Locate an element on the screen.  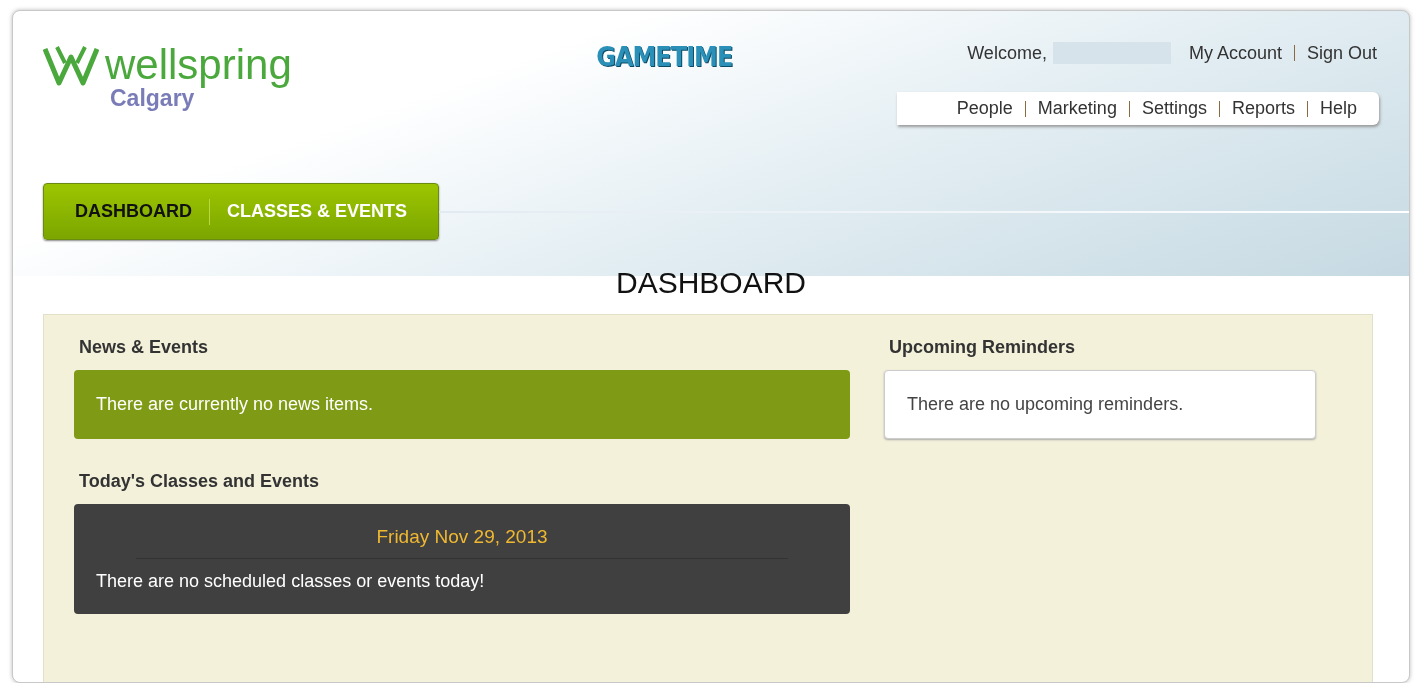
nav-link: Reports is located at coordinates (1263, 108).